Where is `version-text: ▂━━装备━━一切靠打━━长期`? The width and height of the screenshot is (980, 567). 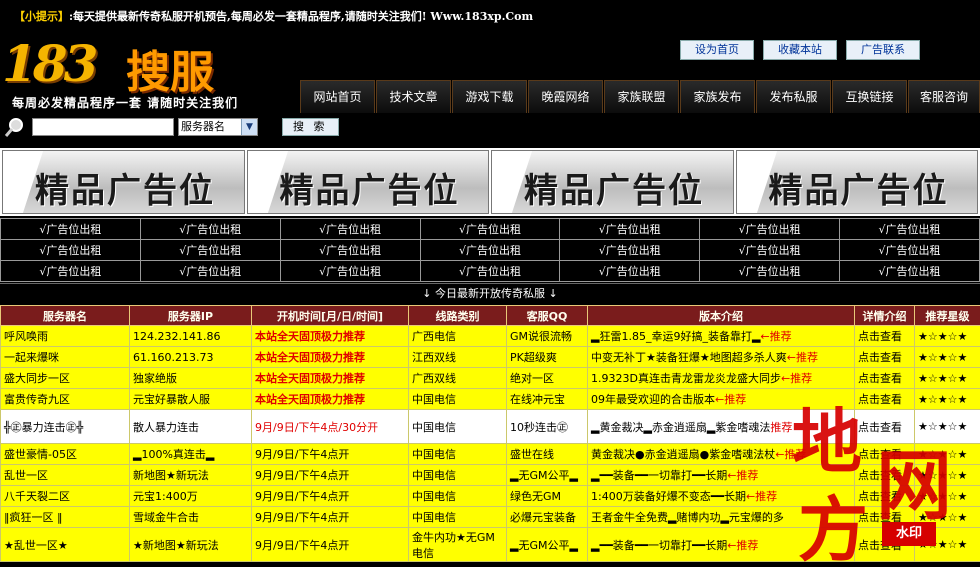 version-text: ▂━━装备━━一切靠打━━长期 is located at coordinates (659, 475).